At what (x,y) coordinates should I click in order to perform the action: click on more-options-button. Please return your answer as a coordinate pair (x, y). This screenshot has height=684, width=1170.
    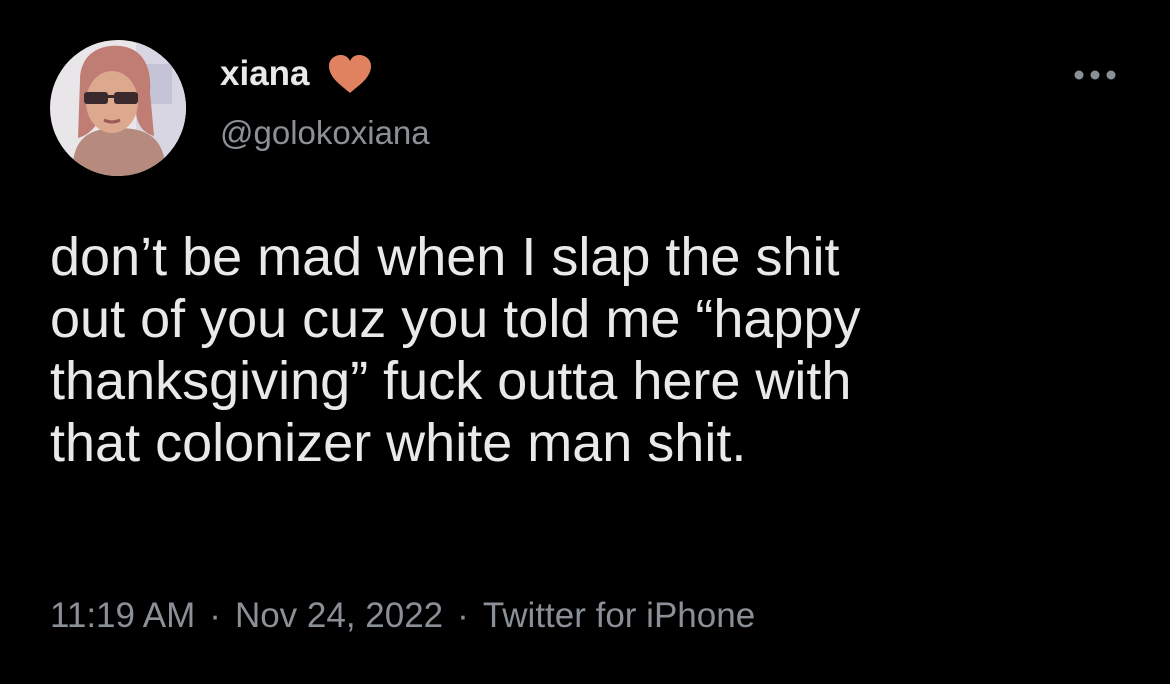
    Looking at the image, I should click on (1095, 75).